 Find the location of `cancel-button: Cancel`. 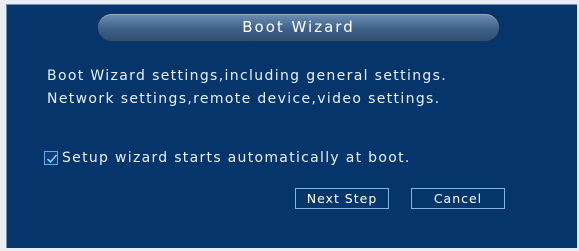

cancel-button: Cancel is located at coordinates (458, 198).